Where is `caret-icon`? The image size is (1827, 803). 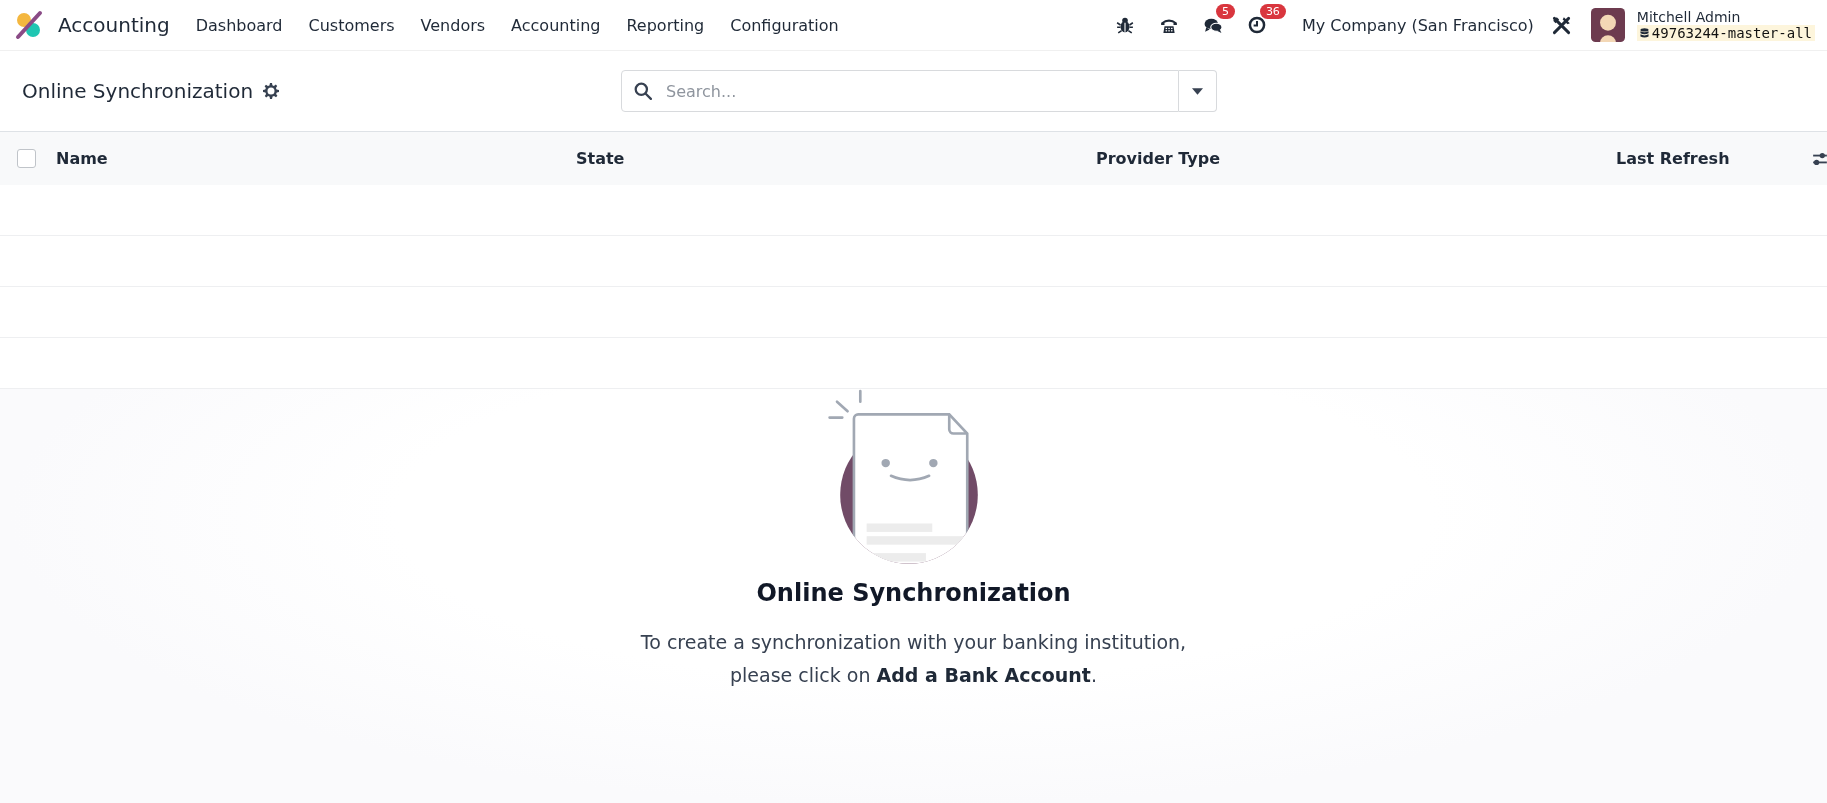
caret-icon is located at coordinates (1197, 91).